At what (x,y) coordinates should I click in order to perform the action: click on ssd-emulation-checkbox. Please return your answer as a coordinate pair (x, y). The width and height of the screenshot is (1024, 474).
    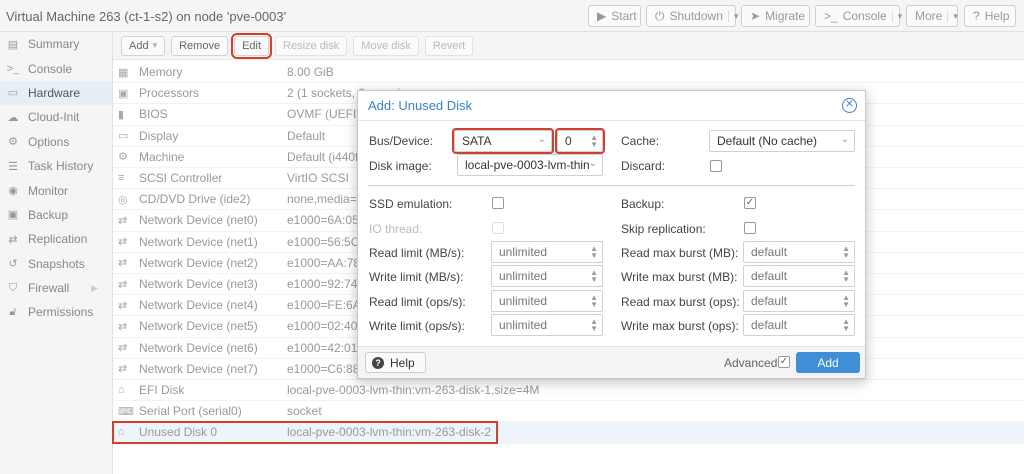
    Looking at the image, I should click on (498, 203).